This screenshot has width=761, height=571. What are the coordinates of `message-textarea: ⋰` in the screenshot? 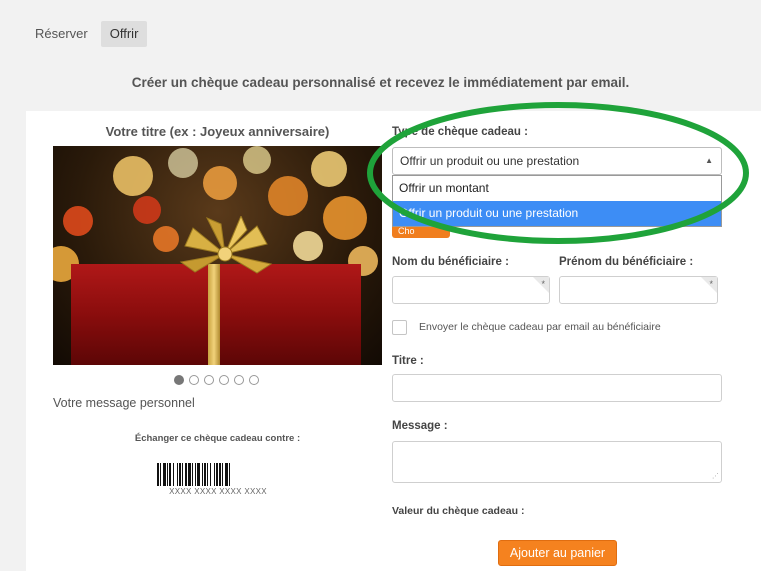 It's located at (557, 462).